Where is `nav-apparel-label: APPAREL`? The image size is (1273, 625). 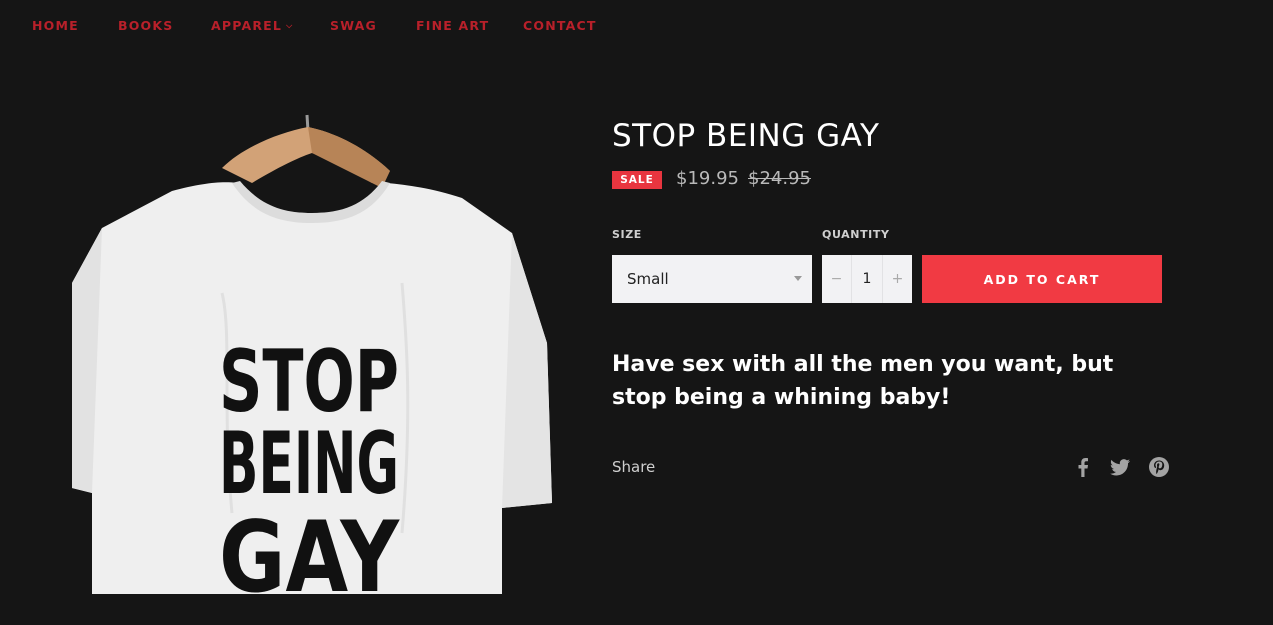 nav-apparel-label: APPAREL is located at coordinates (247, 25).